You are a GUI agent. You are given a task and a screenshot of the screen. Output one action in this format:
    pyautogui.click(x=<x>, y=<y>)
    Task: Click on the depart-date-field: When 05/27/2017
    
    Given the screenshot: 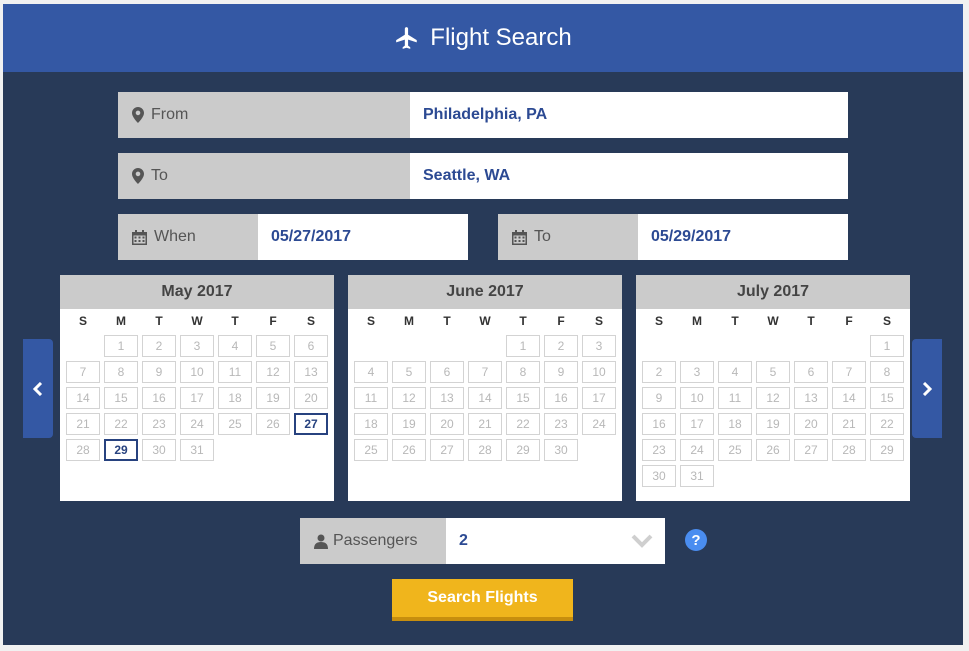 What is the action you would take?
    pyautogui.click(x=293, y=237)
    